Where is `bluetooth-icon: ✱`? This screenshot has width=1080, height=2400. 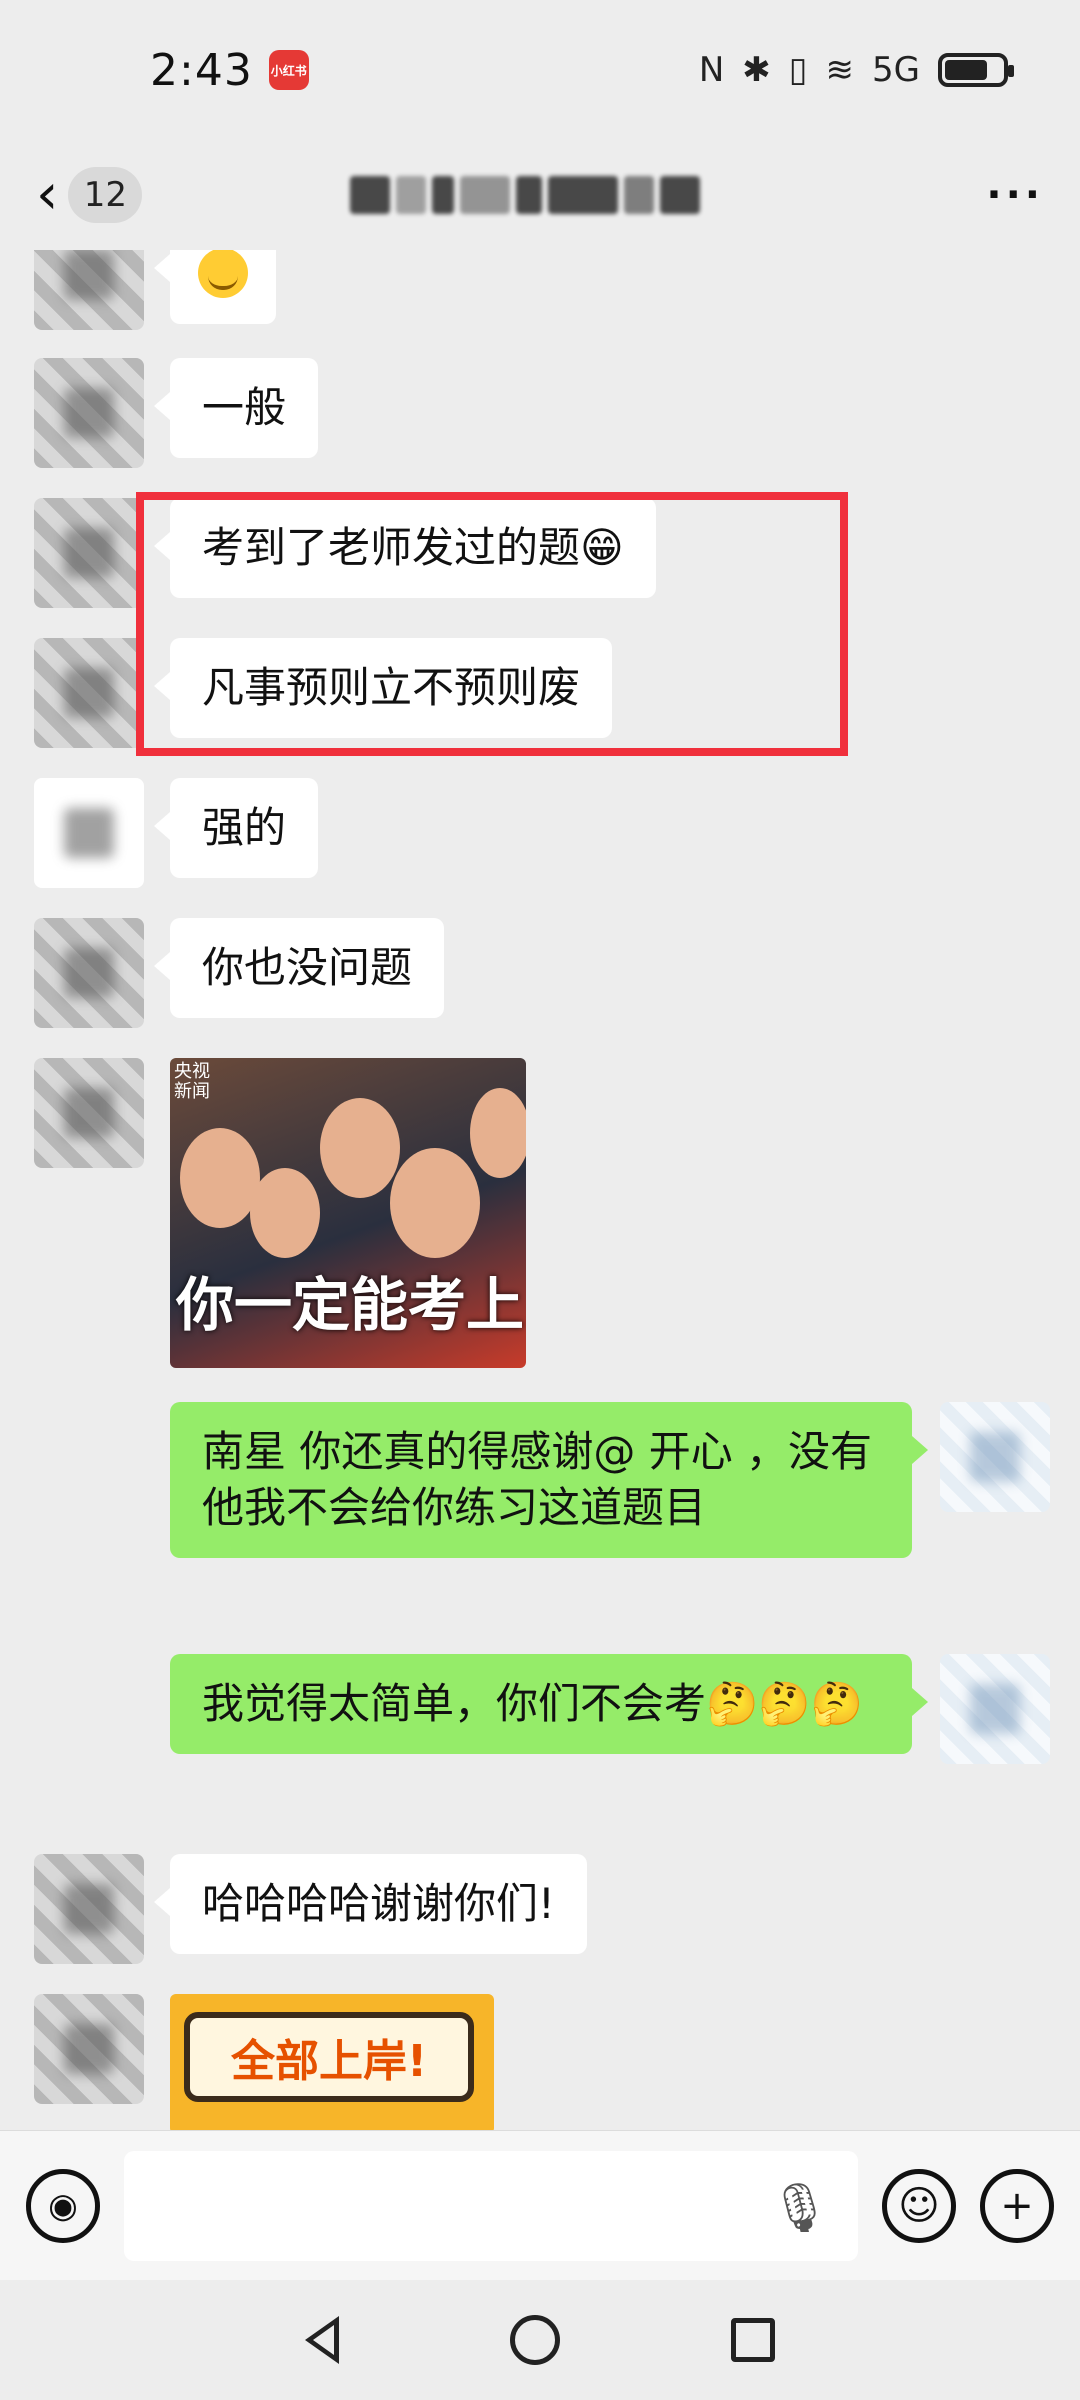 bluetooth-icon: ✱ is located at coordinates (756, 70).